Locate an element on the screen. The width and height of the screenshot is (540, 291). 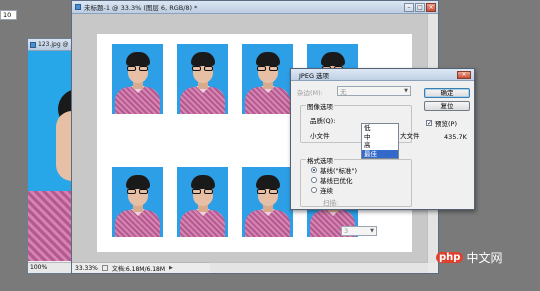
quality-label: 品质(Q): is located at coordinates (323, 121).